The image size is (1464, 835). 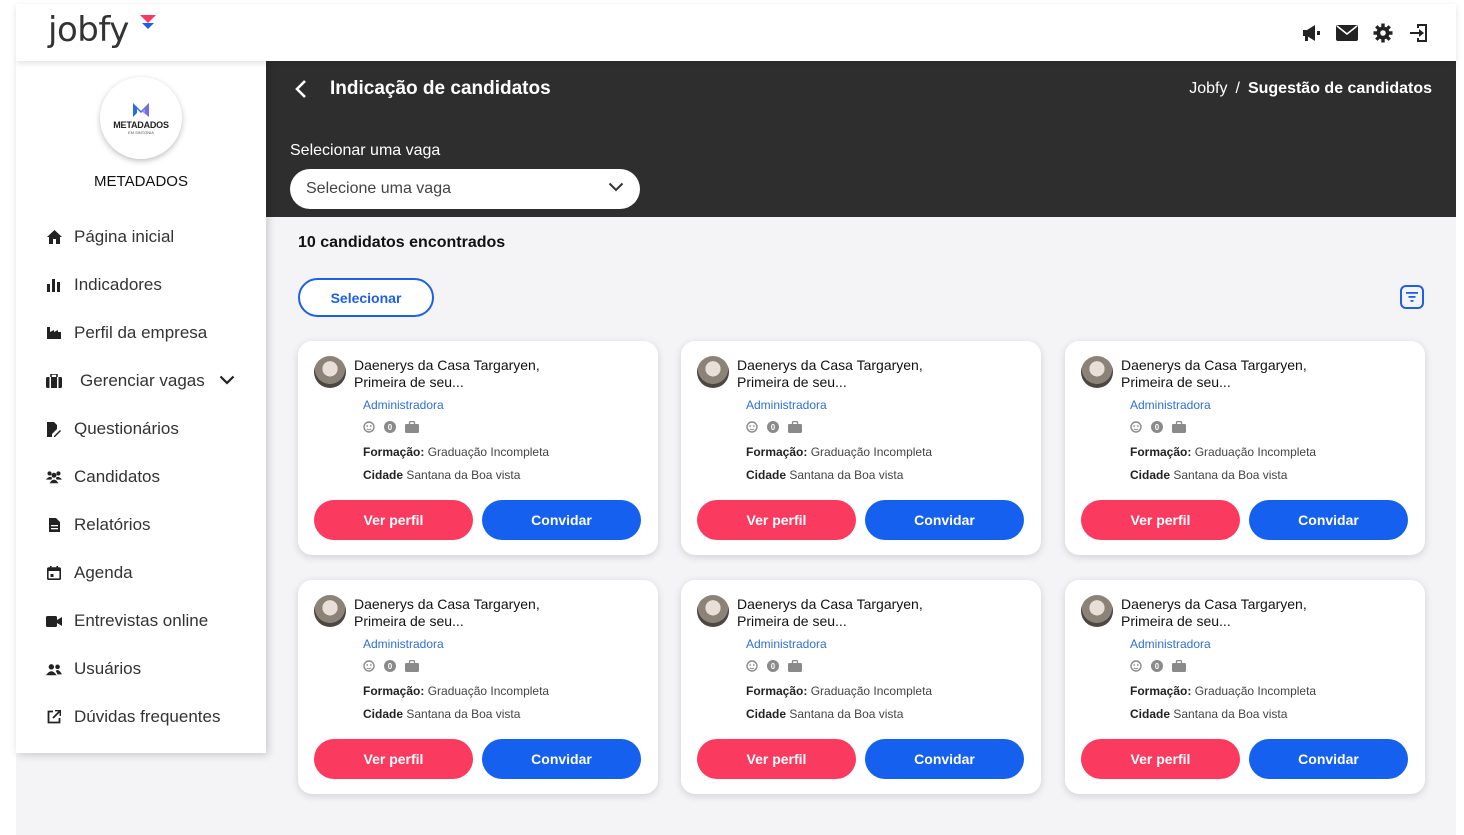 I want to click on company-name: METADADOS, so click(x=141, y=181).